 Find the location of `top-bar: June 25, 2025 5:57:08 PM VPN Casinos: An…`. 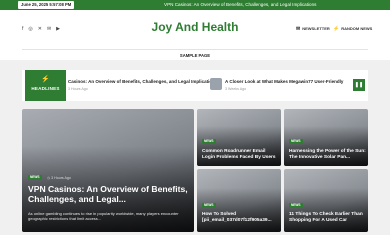

top-bar: June 25, 2025 5:57:08 PM VPN Casinos: An… is located at coordinates (195, 5).